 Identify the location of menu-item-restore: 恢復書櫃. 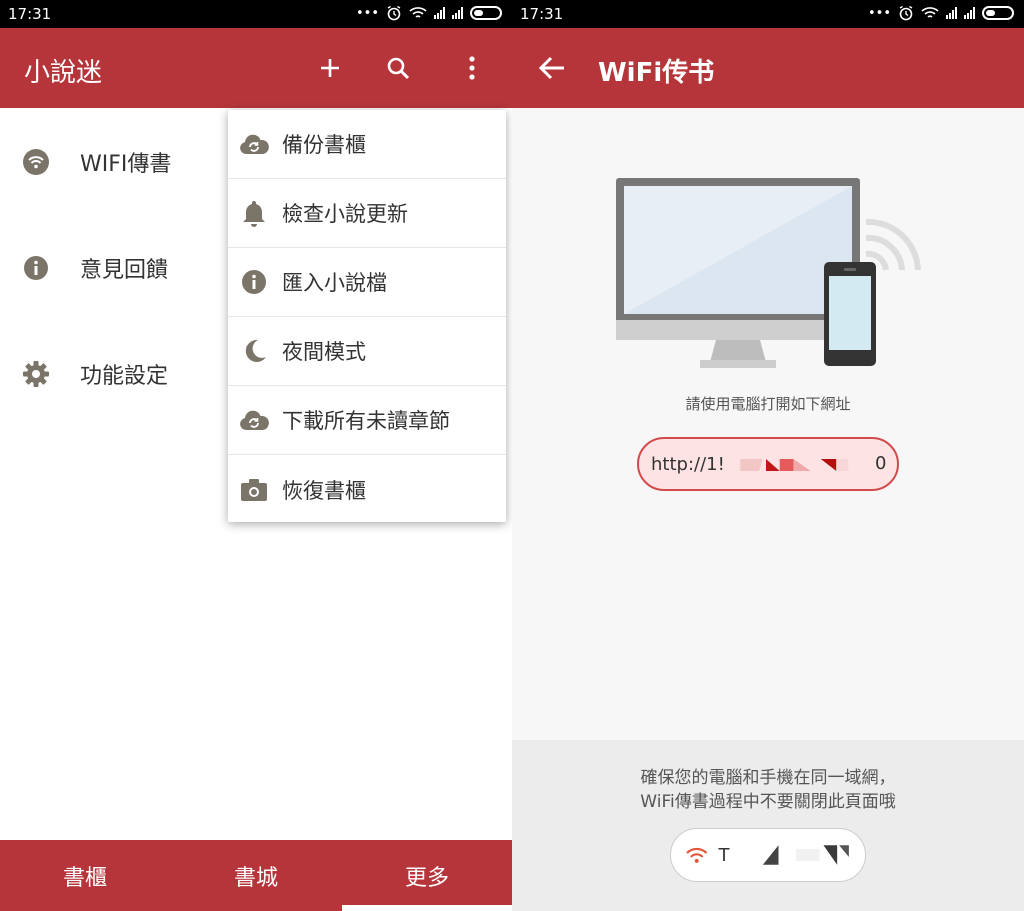
(367, 489).